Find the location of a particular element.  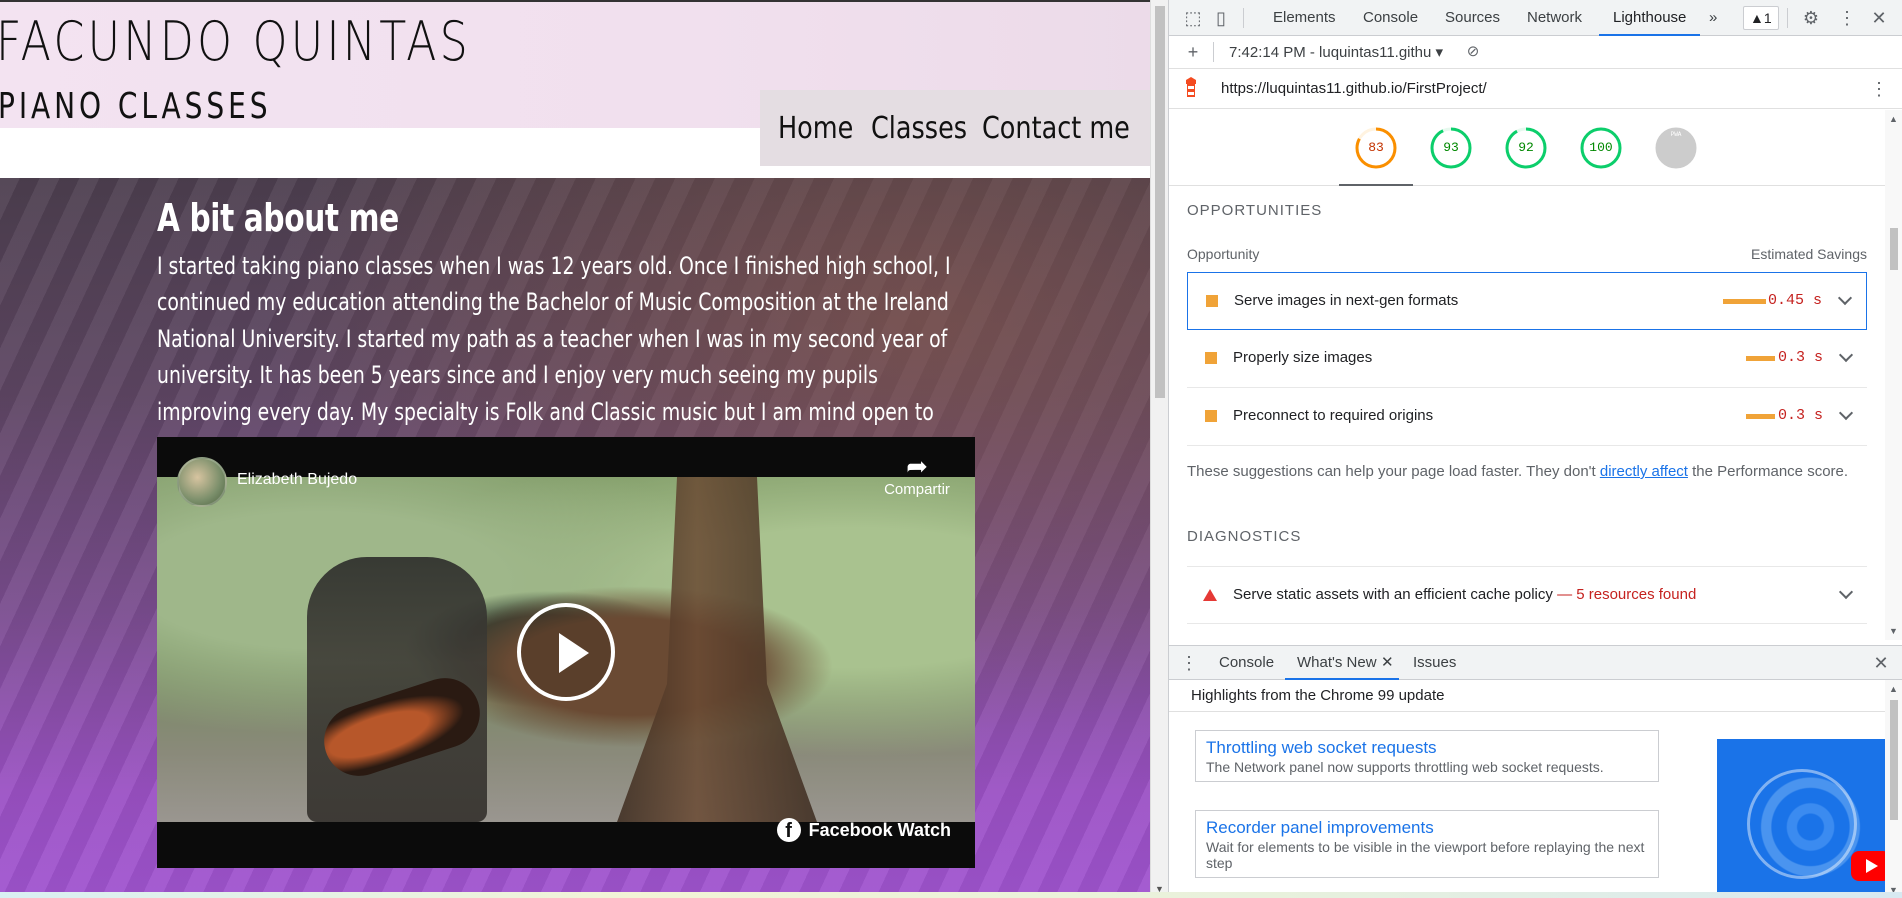

tab-lighthouse: Lighthouse is located at coordinates (1649, 18).